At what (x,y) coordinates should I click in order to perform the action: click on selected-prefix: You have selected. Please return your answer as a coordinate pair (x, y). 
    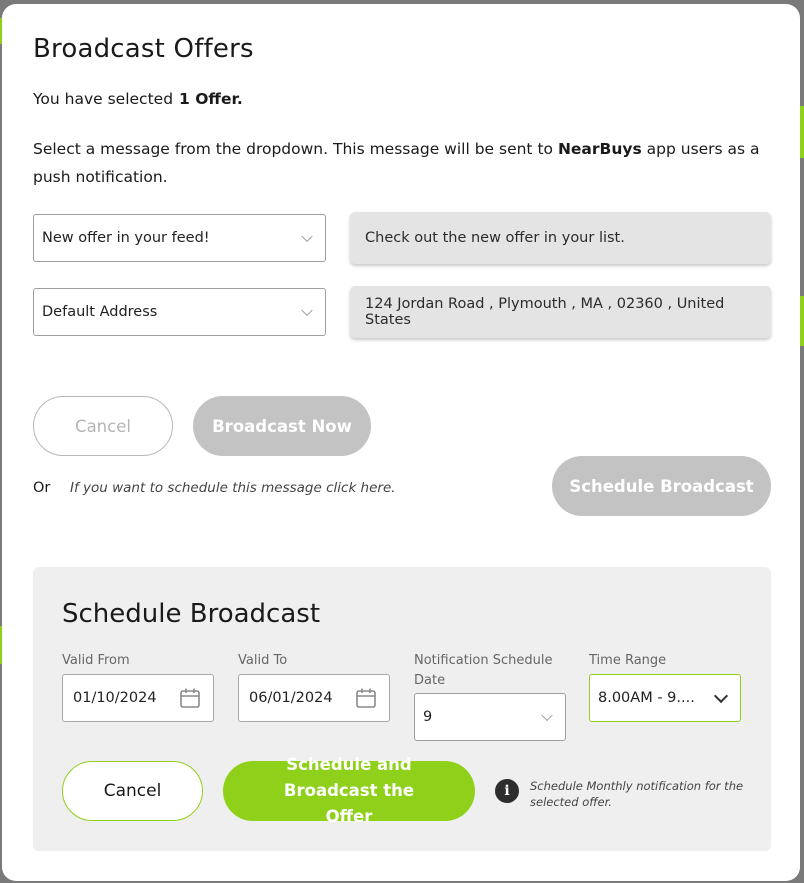
    Looking at the image, I should click on (103, 99).